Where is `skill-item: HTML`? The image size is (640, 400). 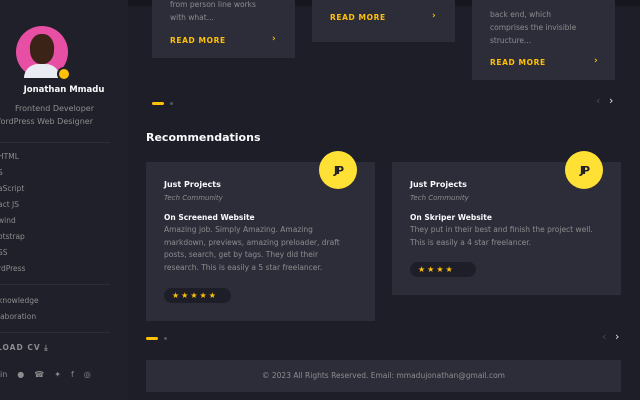
skill-item: HTML is located at coordinates (9, 156).